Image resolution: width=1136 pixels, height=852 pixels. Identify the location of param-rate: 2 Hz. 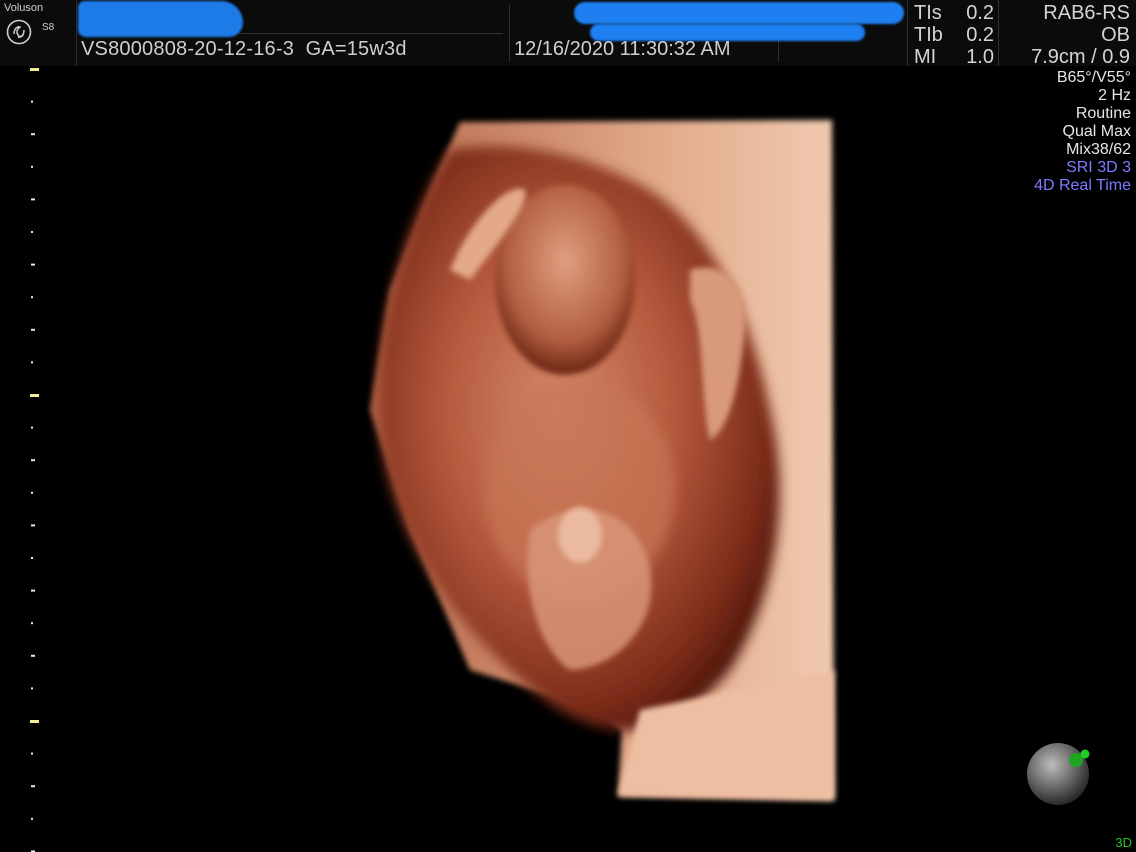
(1114, 95).